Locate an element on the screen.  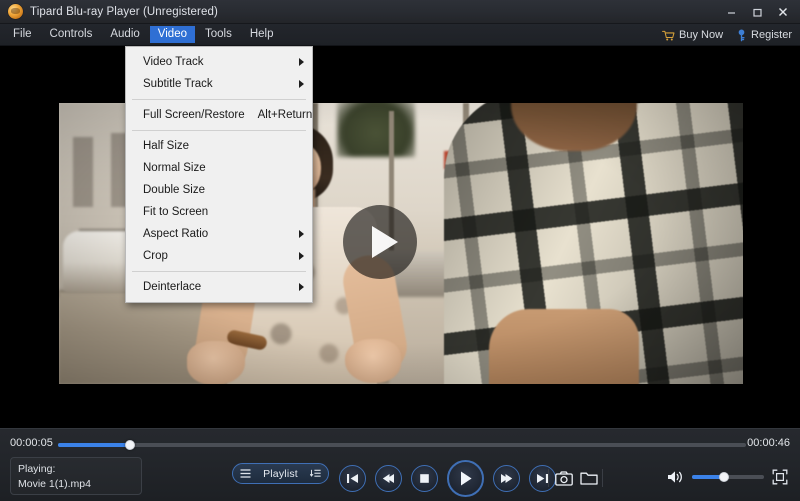
menu-bar-actions: Buy Now Register is located at coordinates (727, 35).